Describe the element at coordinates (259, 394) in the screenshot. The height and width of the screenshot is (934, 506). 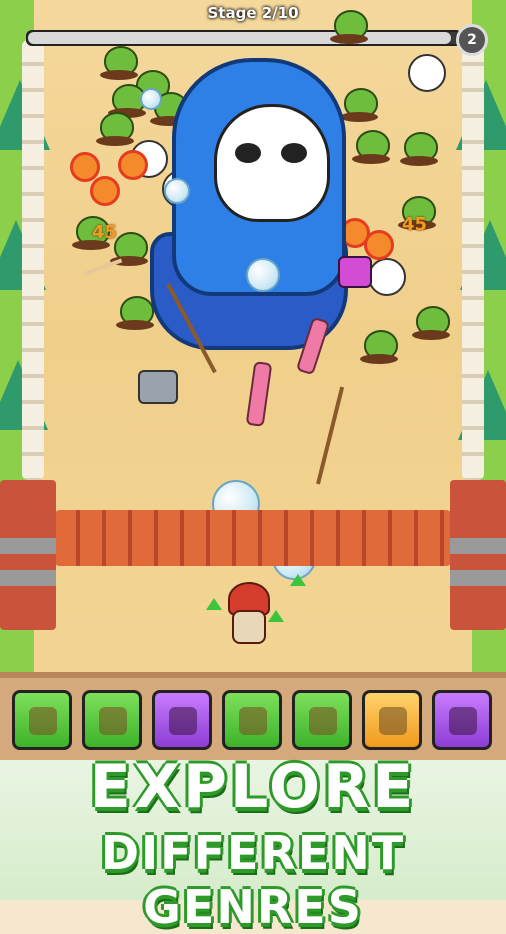
I see `drill-projectile-icon` at that location.